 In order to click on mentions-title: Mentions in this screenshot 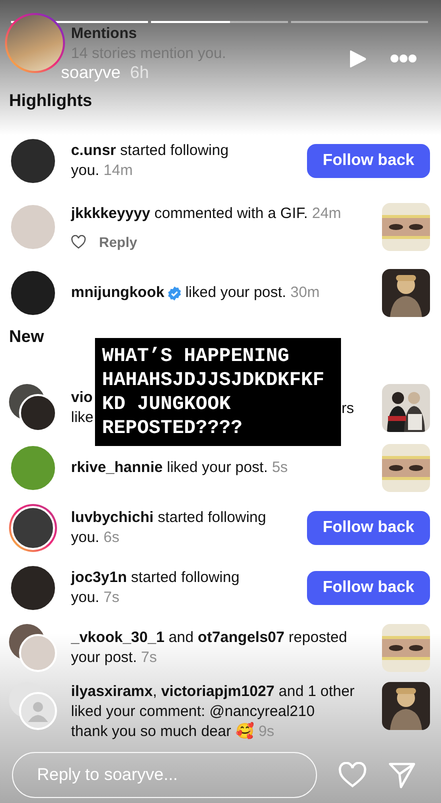, I will do `click(104, 34)`.